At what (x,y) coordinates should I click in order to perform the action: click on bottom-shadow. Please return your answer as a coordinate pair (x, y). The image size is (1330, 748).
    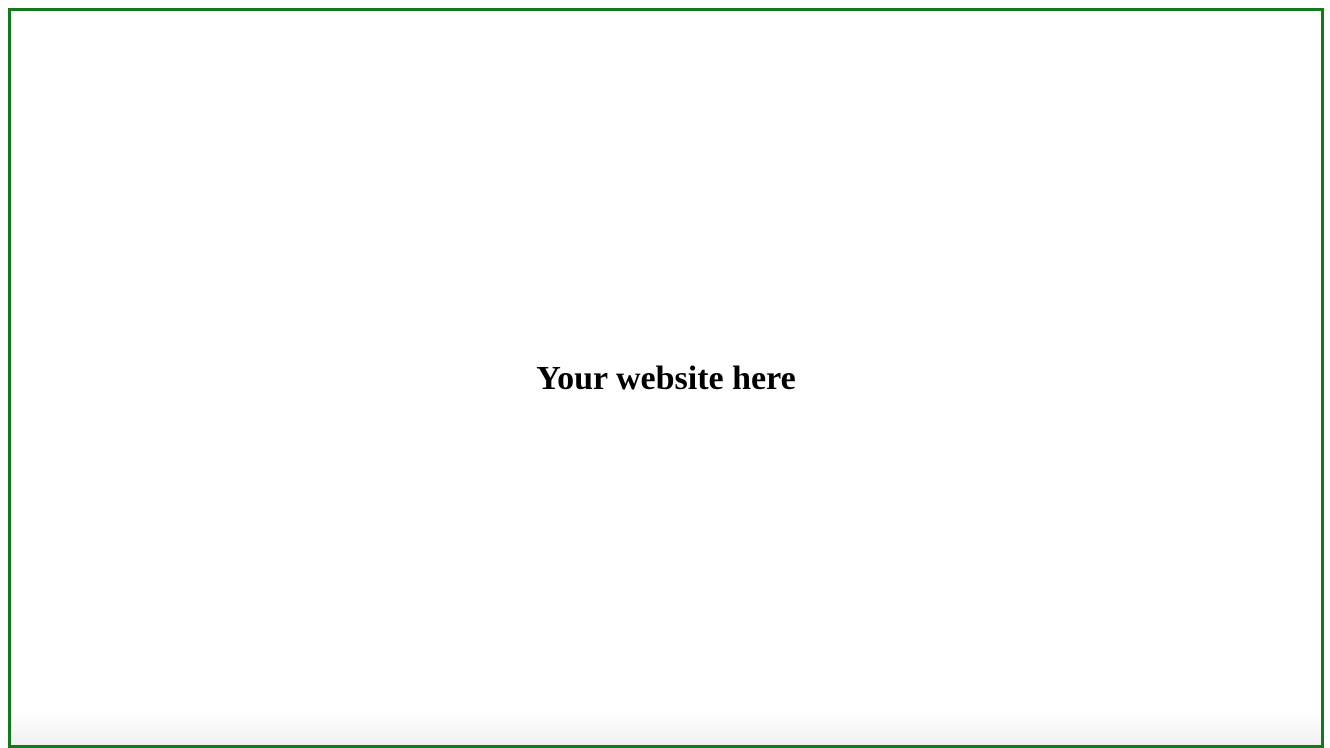
    Looking at the image, I should click on (666, 728).